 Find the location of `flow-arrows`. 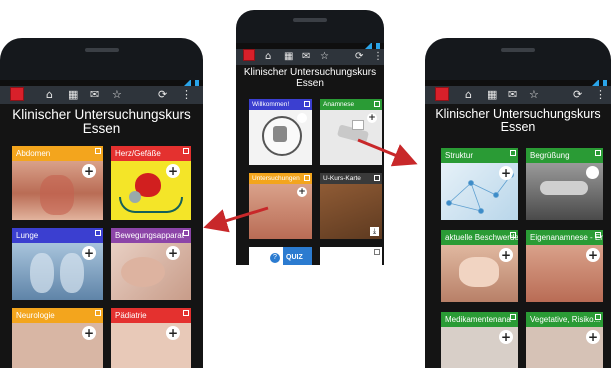

flow-arrows is located at coordinates (310, 185).